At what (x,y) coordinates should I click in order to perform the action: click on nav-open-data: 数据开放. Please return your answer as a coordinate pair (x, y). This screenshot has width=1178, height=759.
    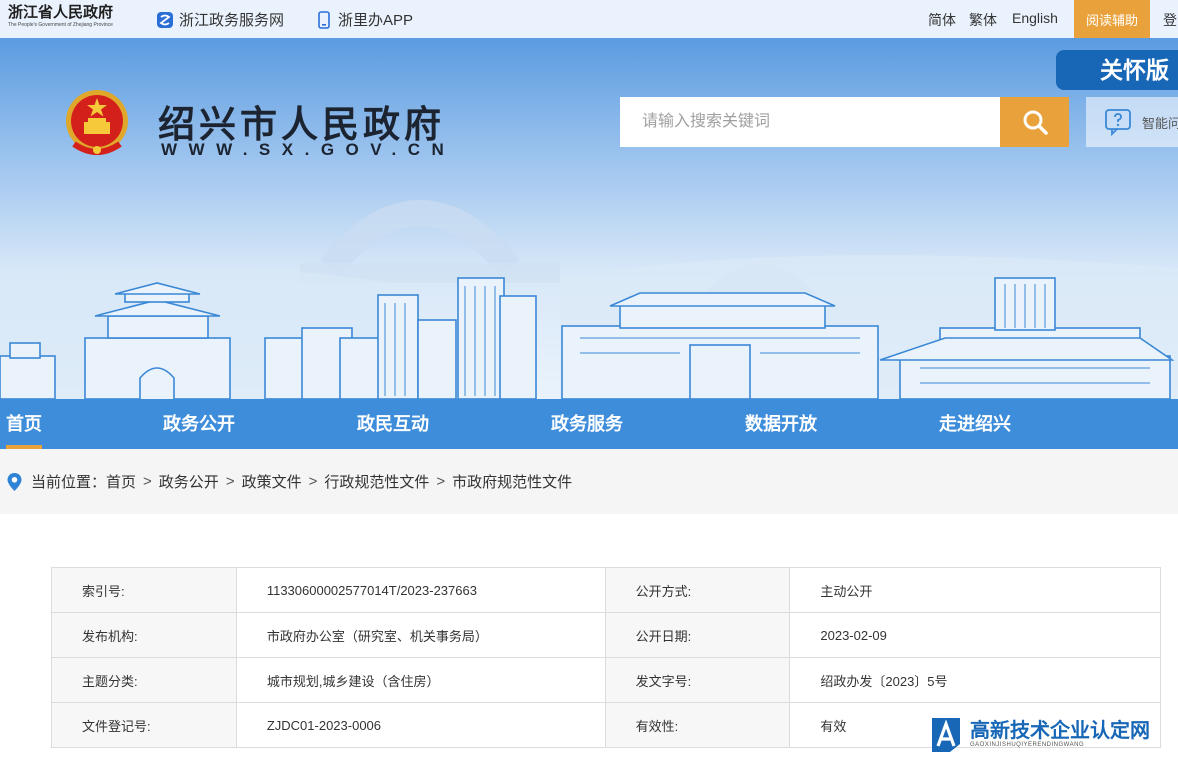
    Looking at the image, I should click on (781, 424).